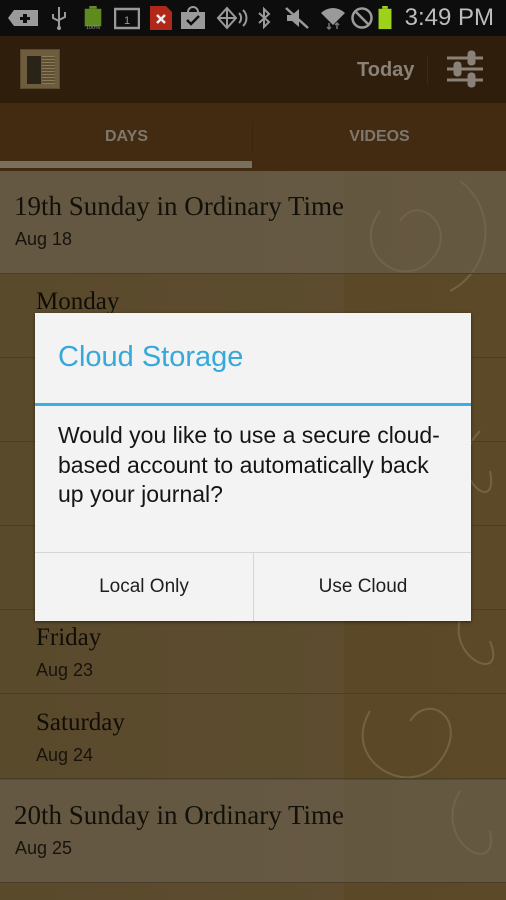 The width and height of the screenshot is (506, 900). Describe the element at coordinates (253, 69) in the screenshot. I see `action-bar: Today` at that location.